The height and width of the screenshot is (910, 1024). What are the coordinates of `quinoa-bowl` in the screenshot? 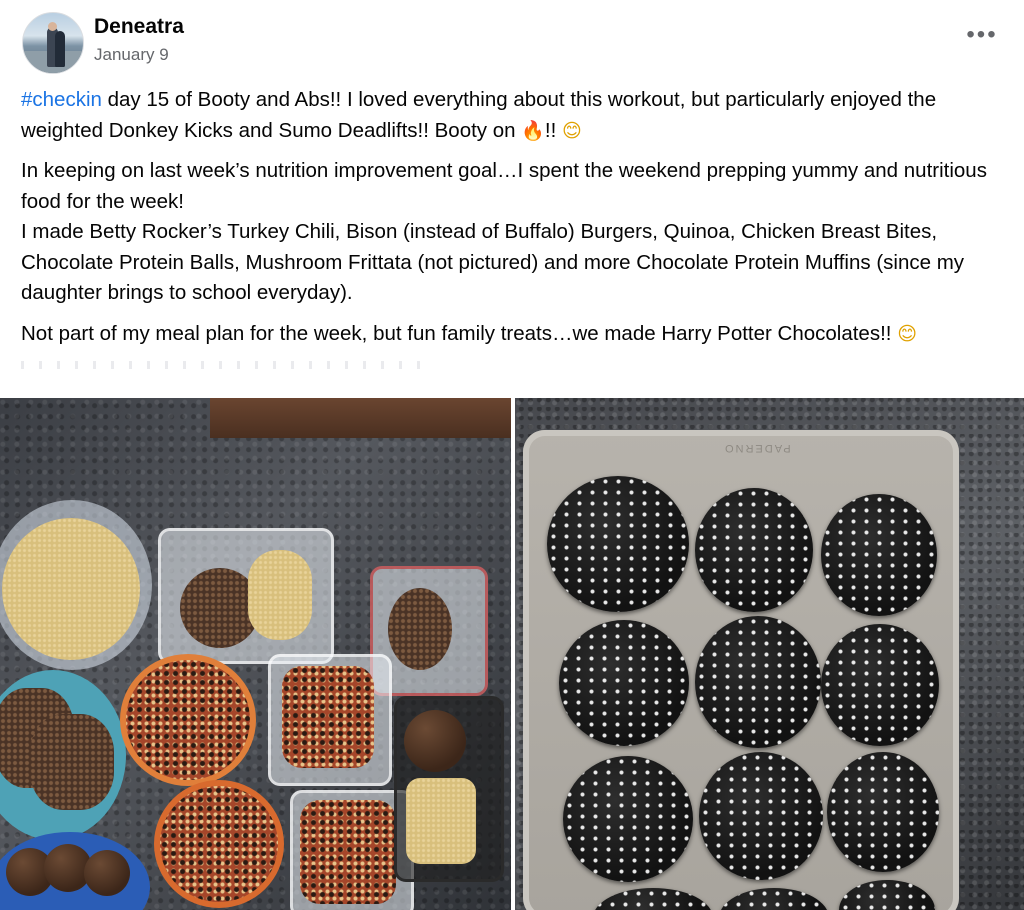 It's located at (71, 589).